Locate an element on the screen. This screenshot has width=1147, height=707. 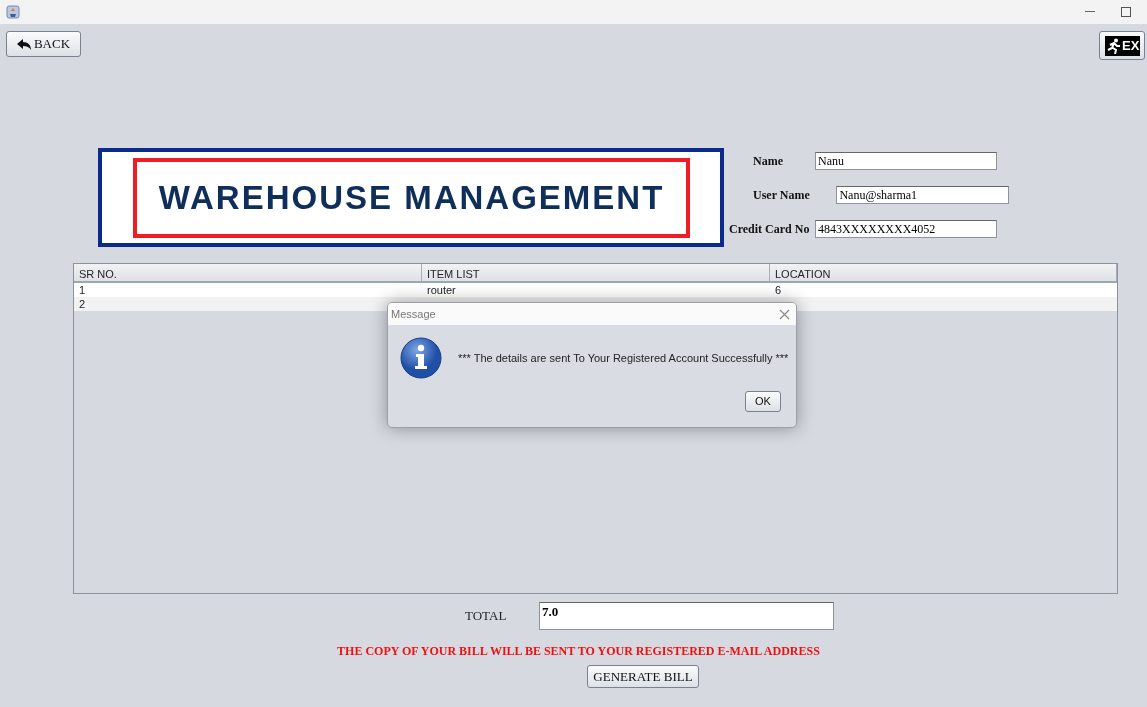
close-icon is located at coordinates (784, 314).